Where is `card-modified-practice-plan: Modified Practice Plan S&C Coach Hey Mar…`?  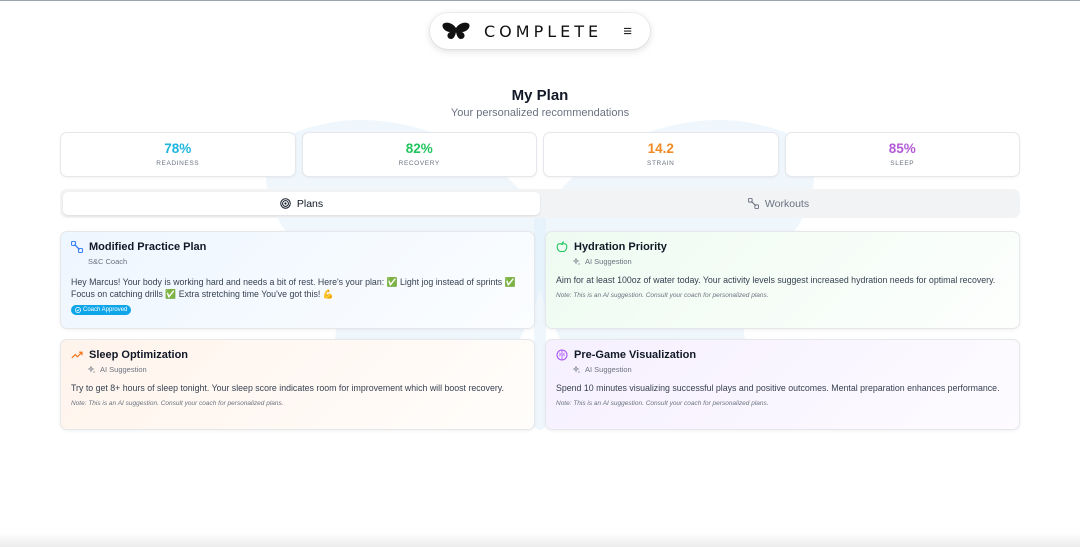 card-modified-practice-plan: Modified Practice Plan S&C Coach Hey Mar… is located at coordinates (297, 280).